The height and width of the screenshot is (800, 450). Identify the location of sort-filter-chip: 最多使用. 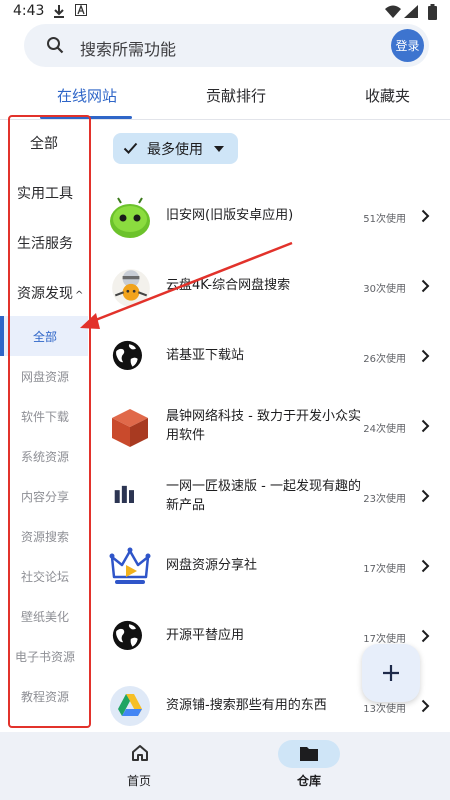
(175, 148).